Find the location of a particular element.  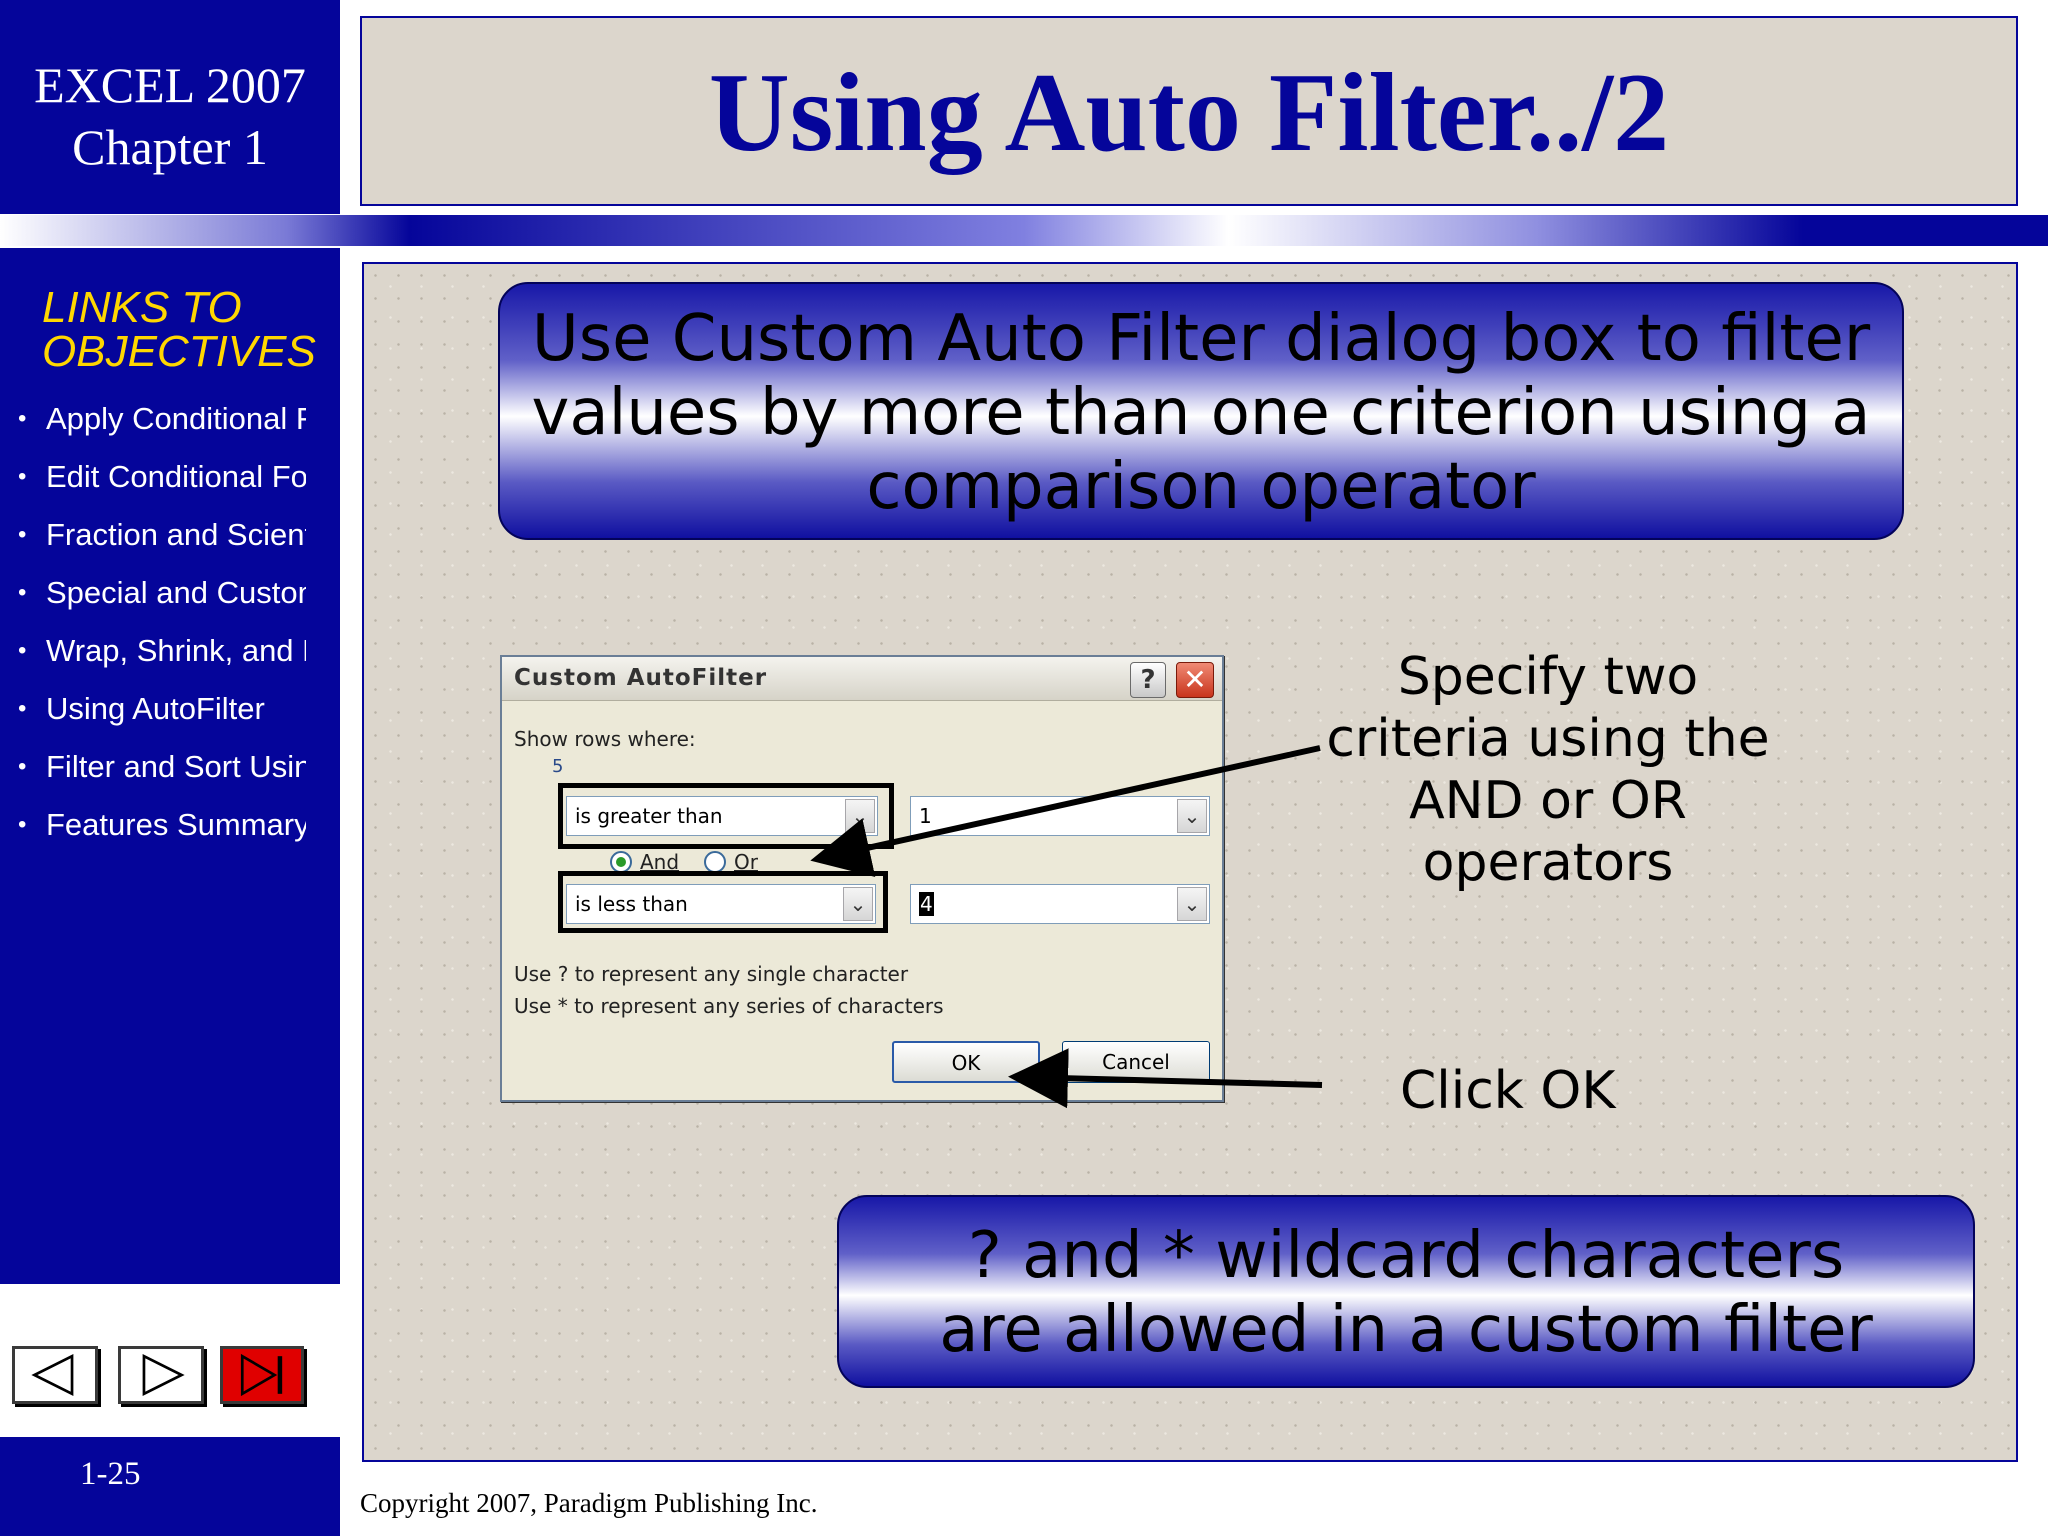

value-combo-2: 4 ⌄ is located at coordinates (1060, 904).